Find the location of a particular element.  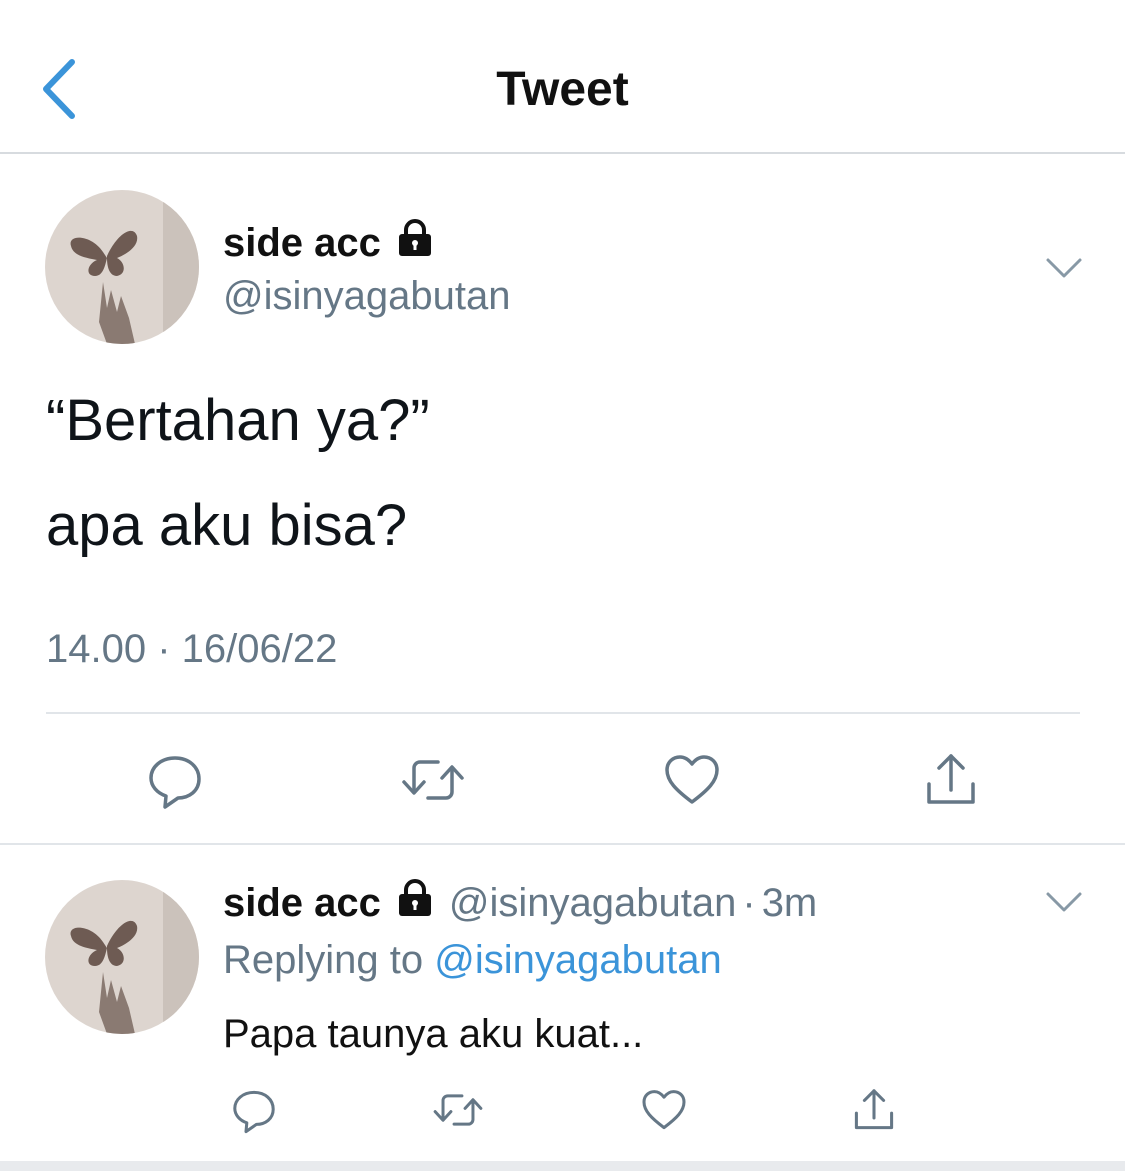

display-name: side acc is located at coordinates (329, 243).